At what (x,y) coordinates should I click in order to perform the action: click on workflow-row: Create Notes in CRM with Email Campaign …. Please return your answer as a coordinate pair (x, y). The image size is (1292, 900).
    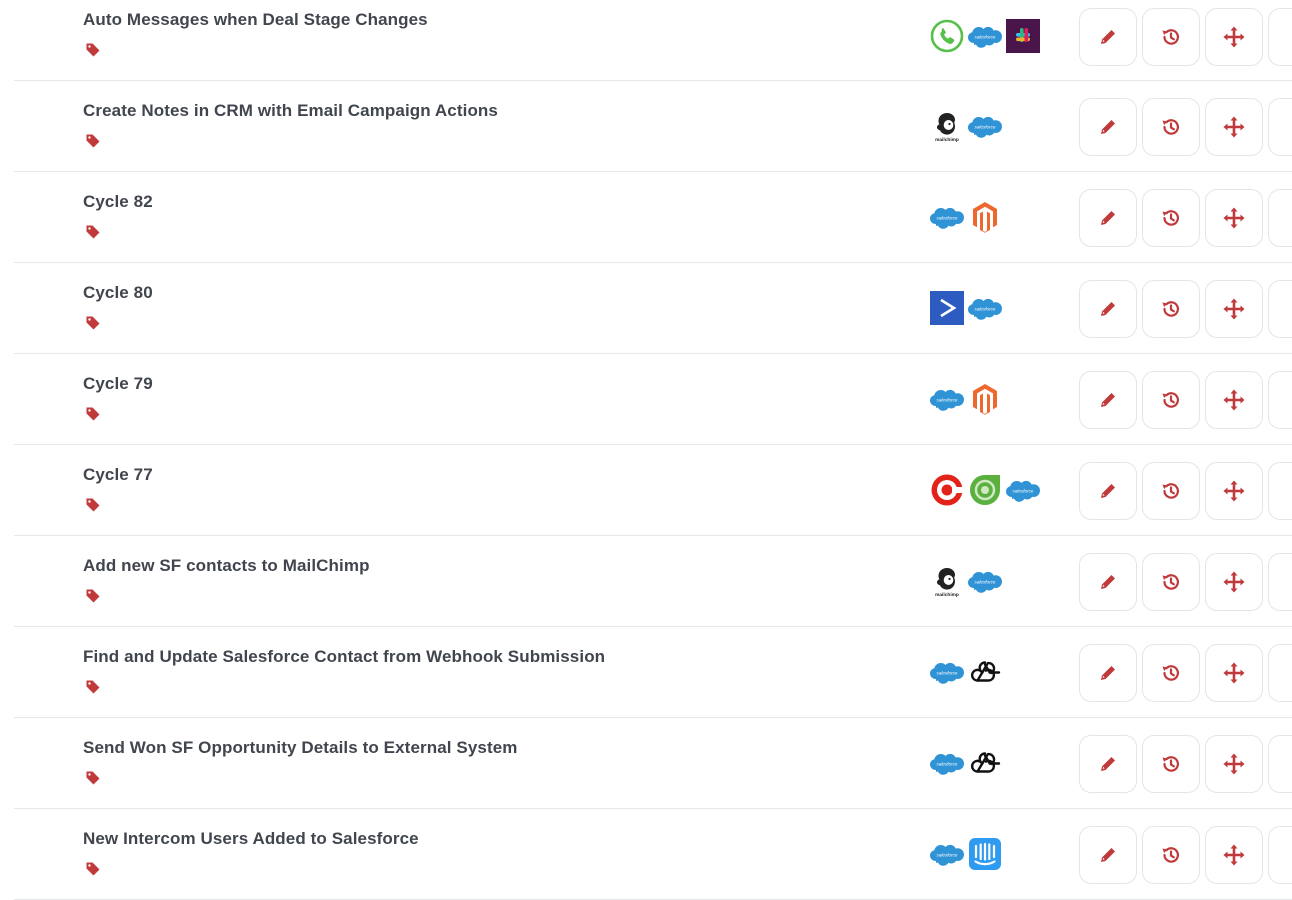
    Looking at the image, I should click on (653, 126).